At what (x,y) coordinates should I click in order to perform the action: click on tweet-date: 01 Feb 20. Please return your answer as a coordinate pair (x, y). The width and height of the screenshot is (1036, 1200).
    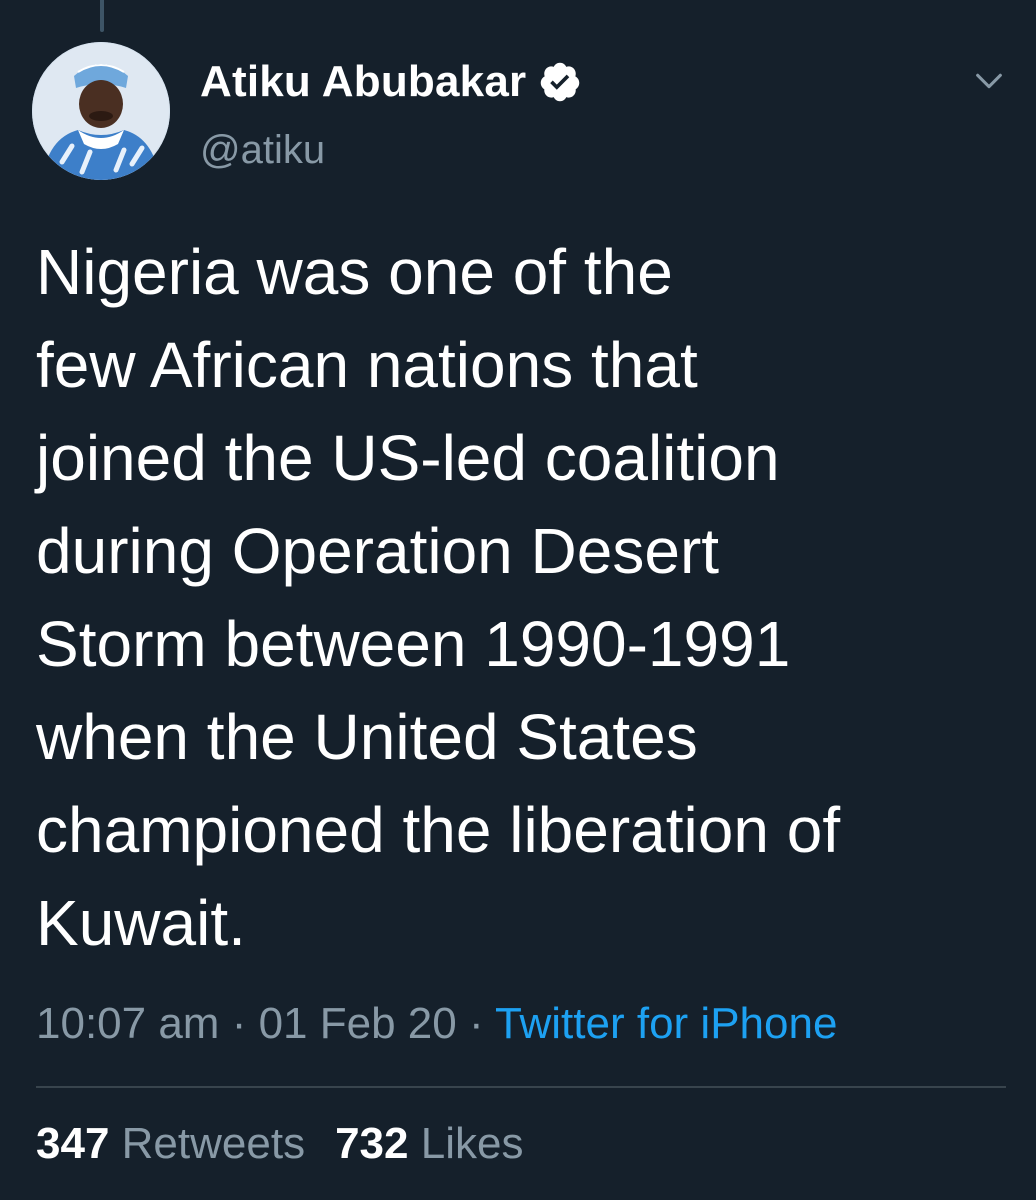
    Looking at the image, I should click on (358, 1023).